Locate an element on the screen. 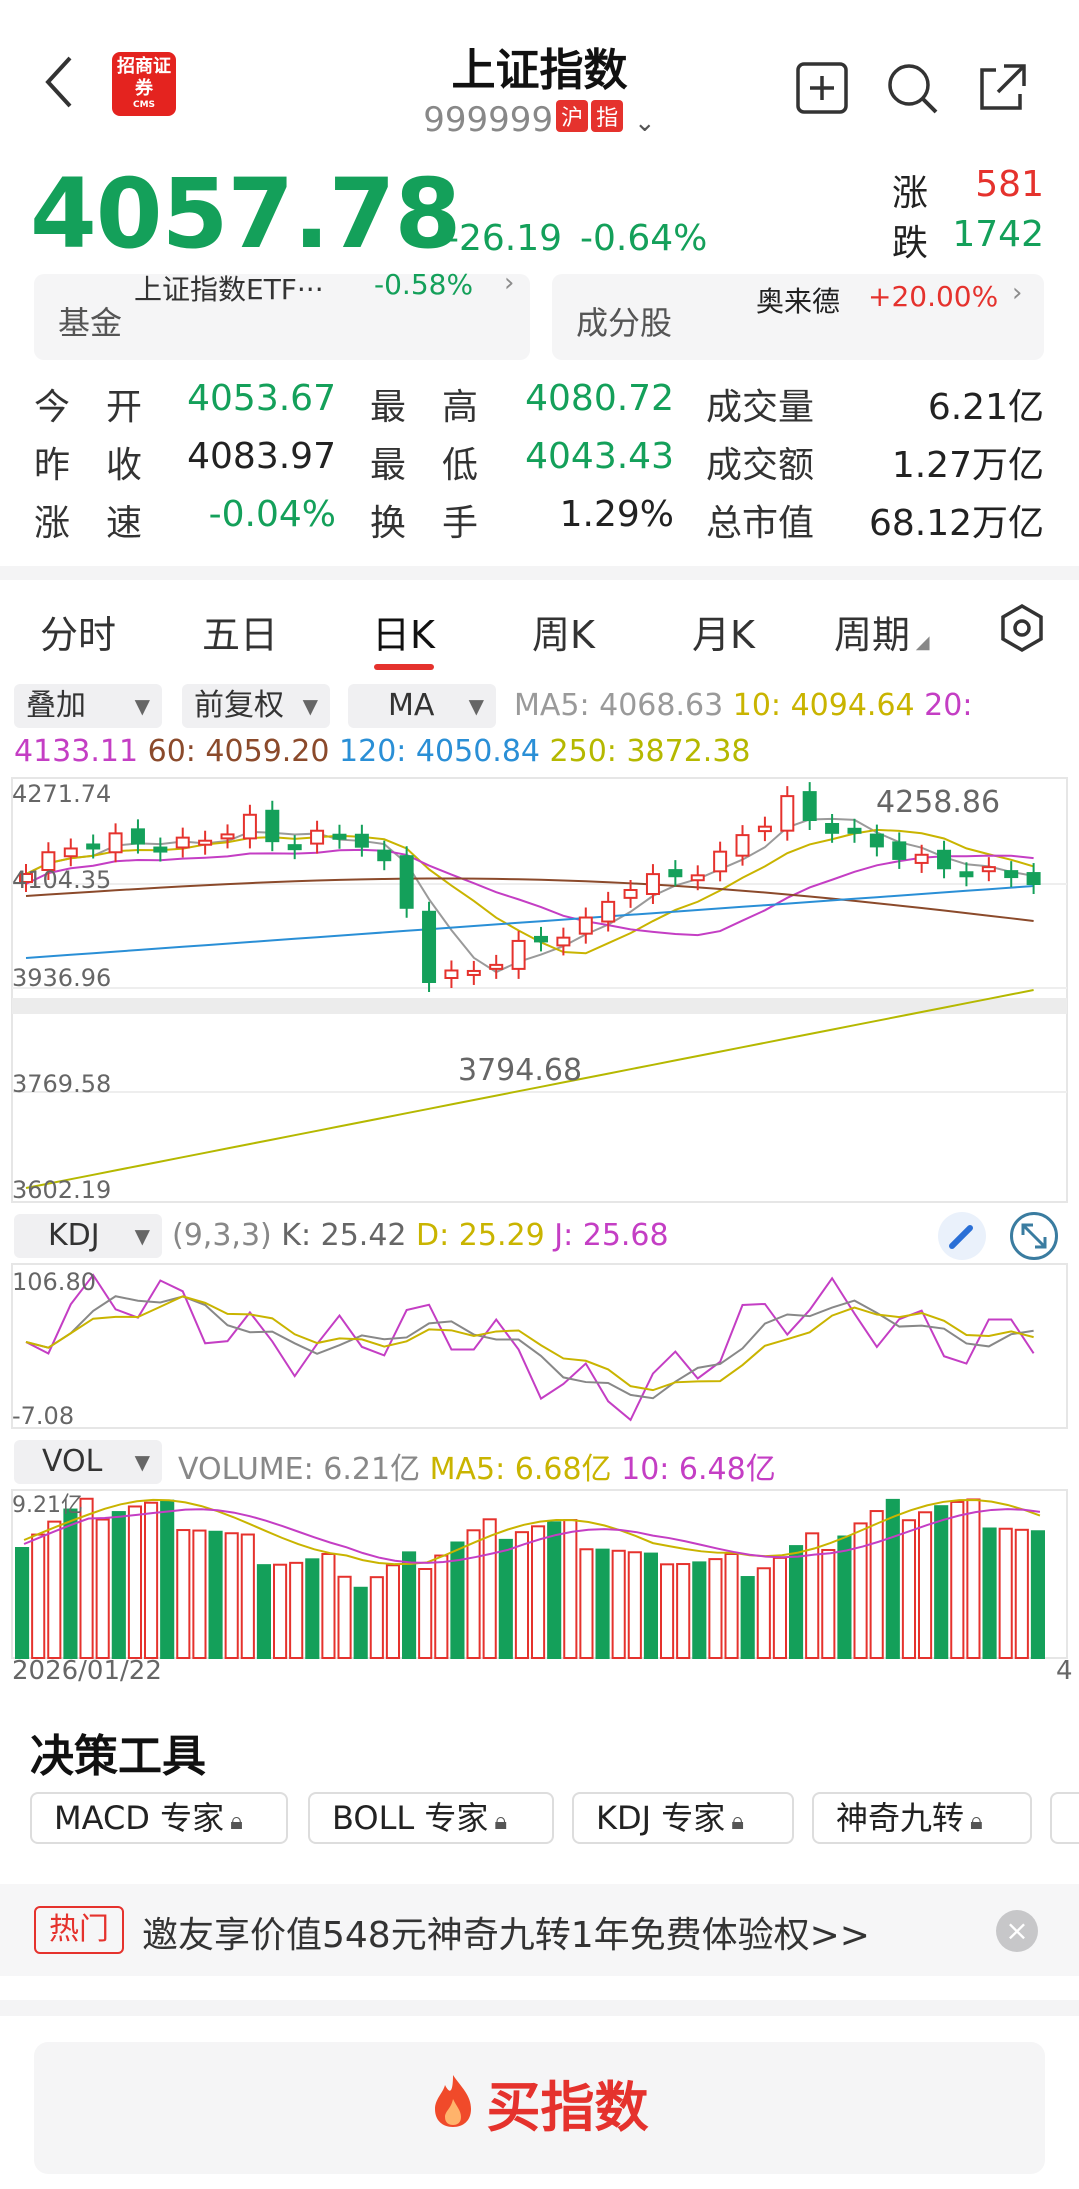 This screenshot has width=1079, height=2189. settings-hexagon-icon is located at coordinates (1022, 628).